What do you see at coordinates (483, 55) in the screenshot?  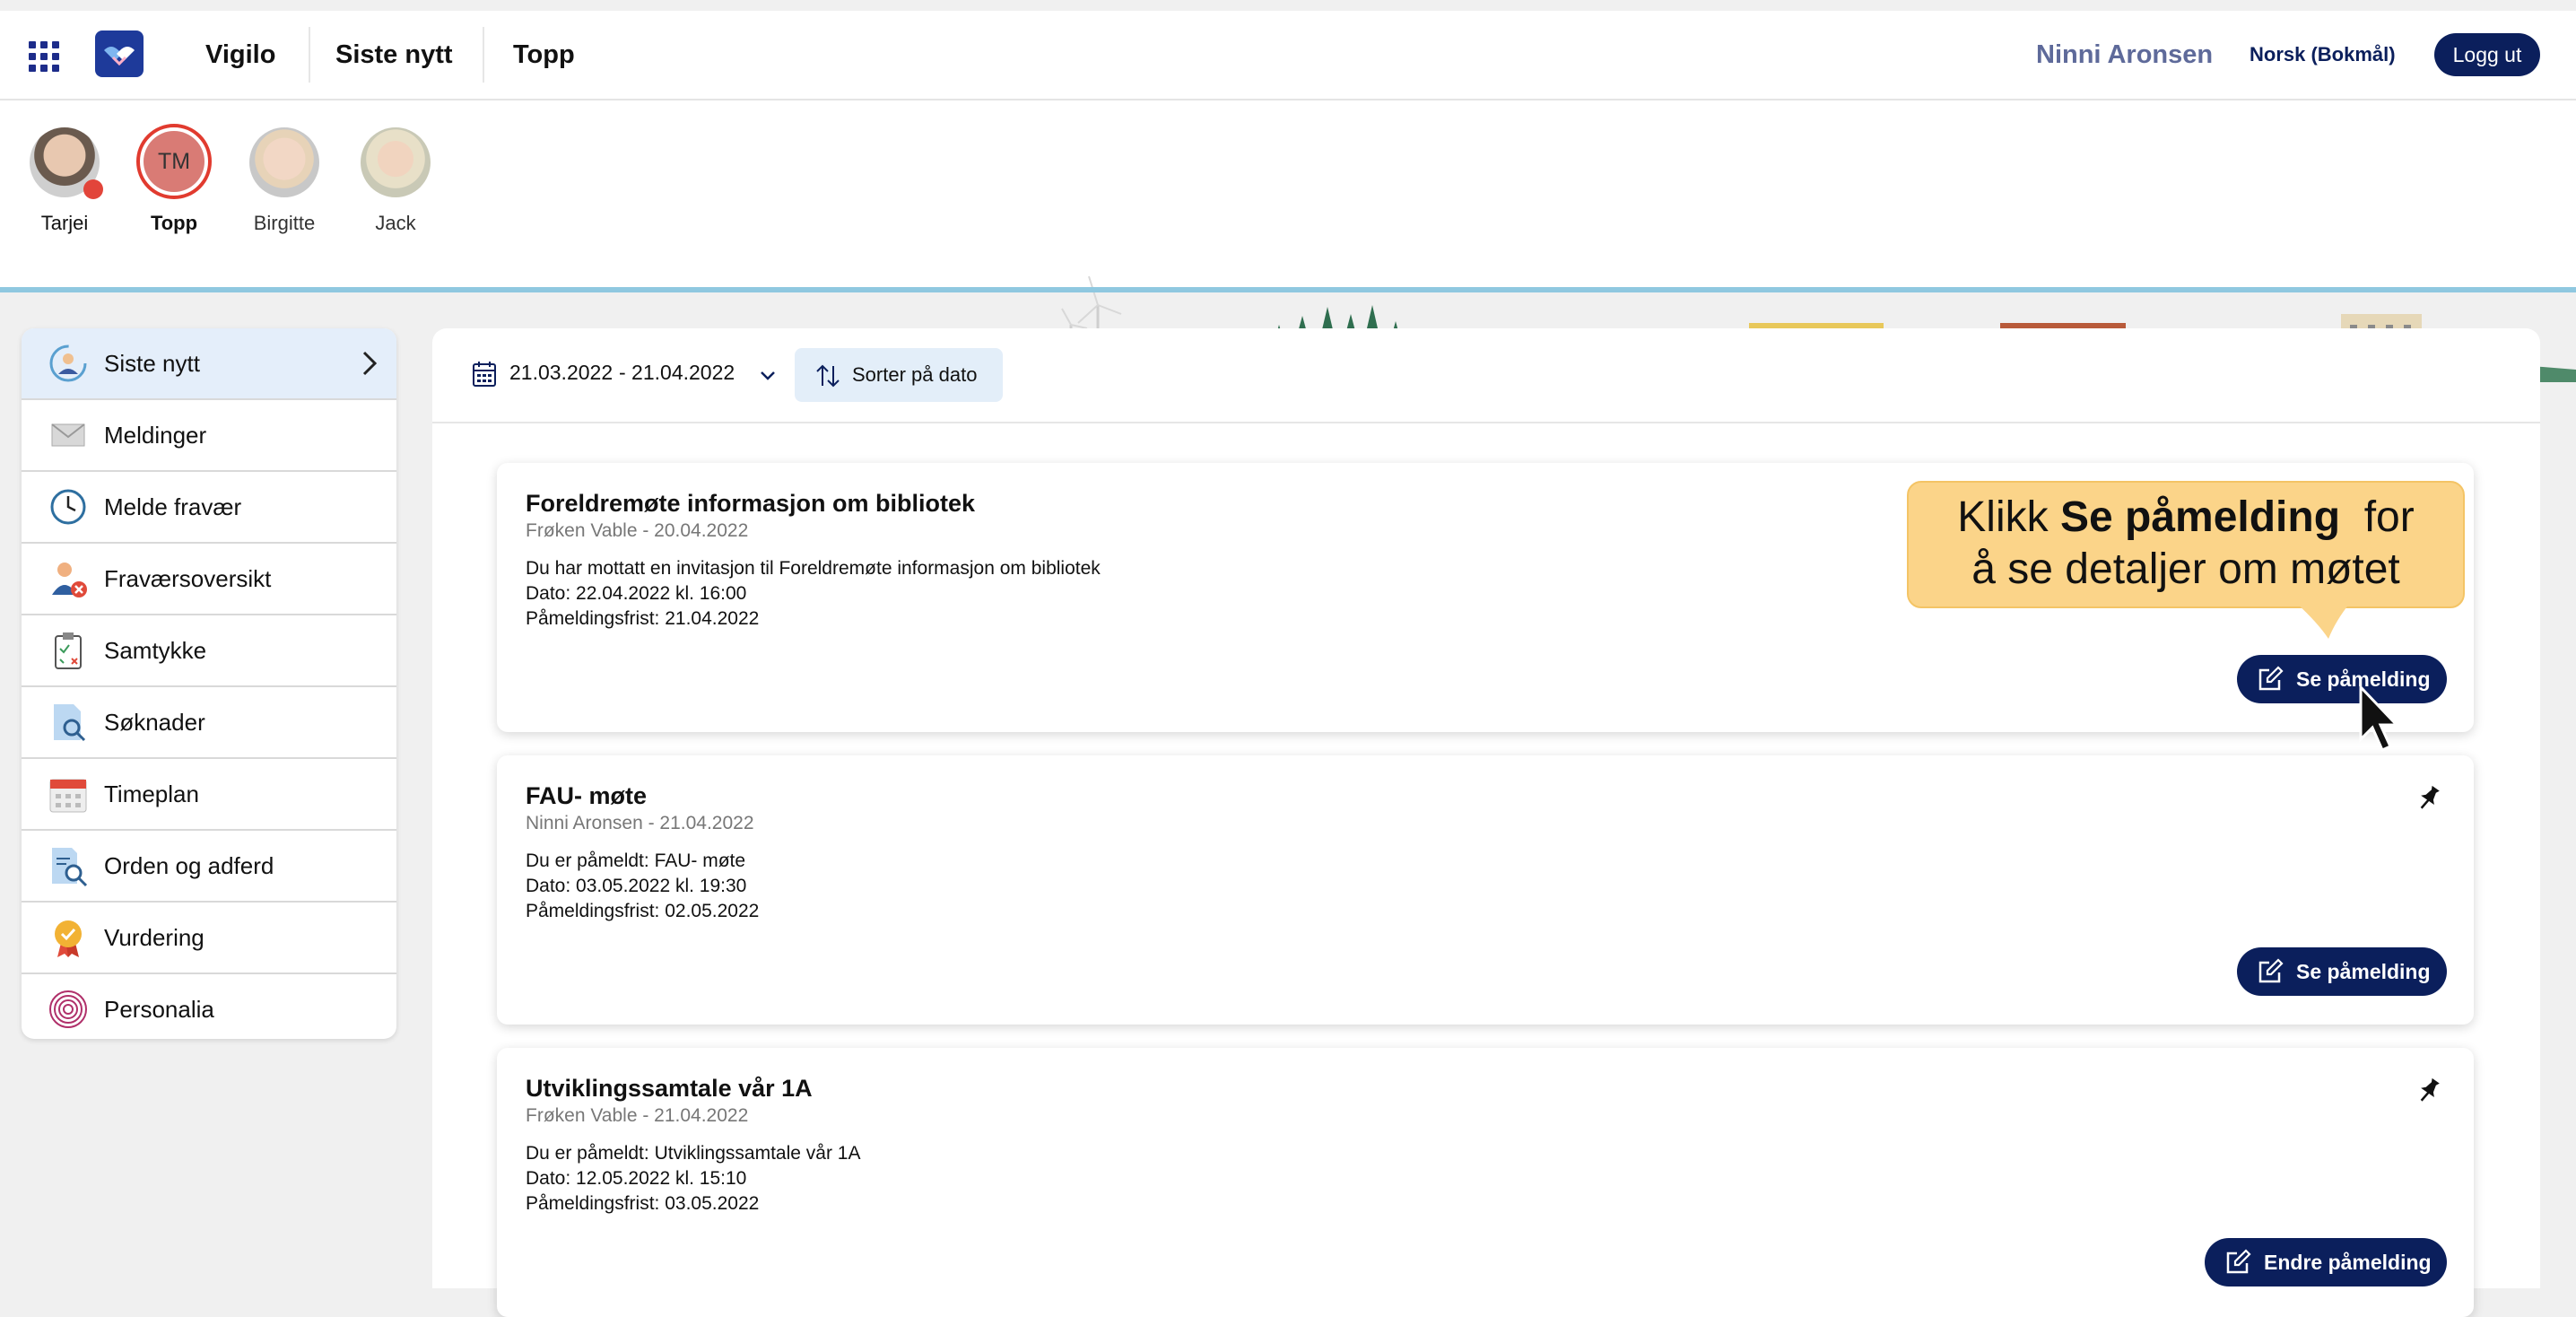 I see `nav-divider` at bounding box center [483, 55].